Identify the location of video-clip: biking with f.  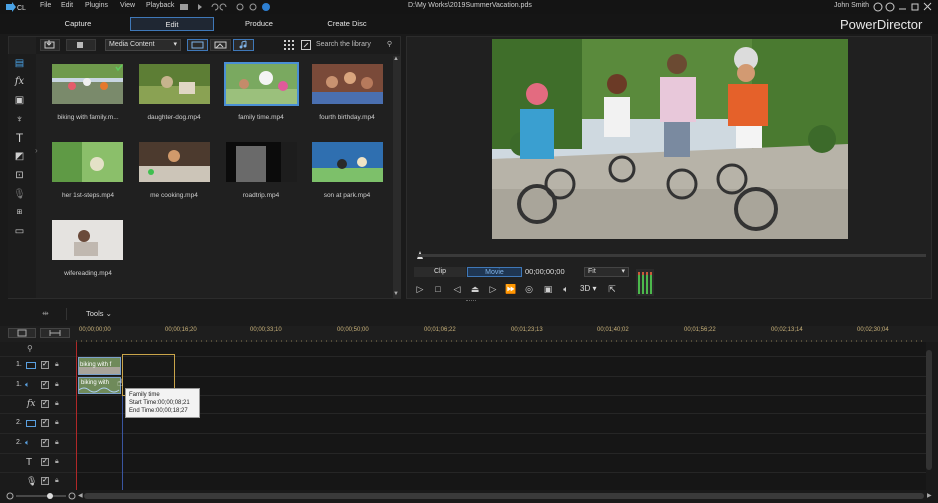
(99, 366).